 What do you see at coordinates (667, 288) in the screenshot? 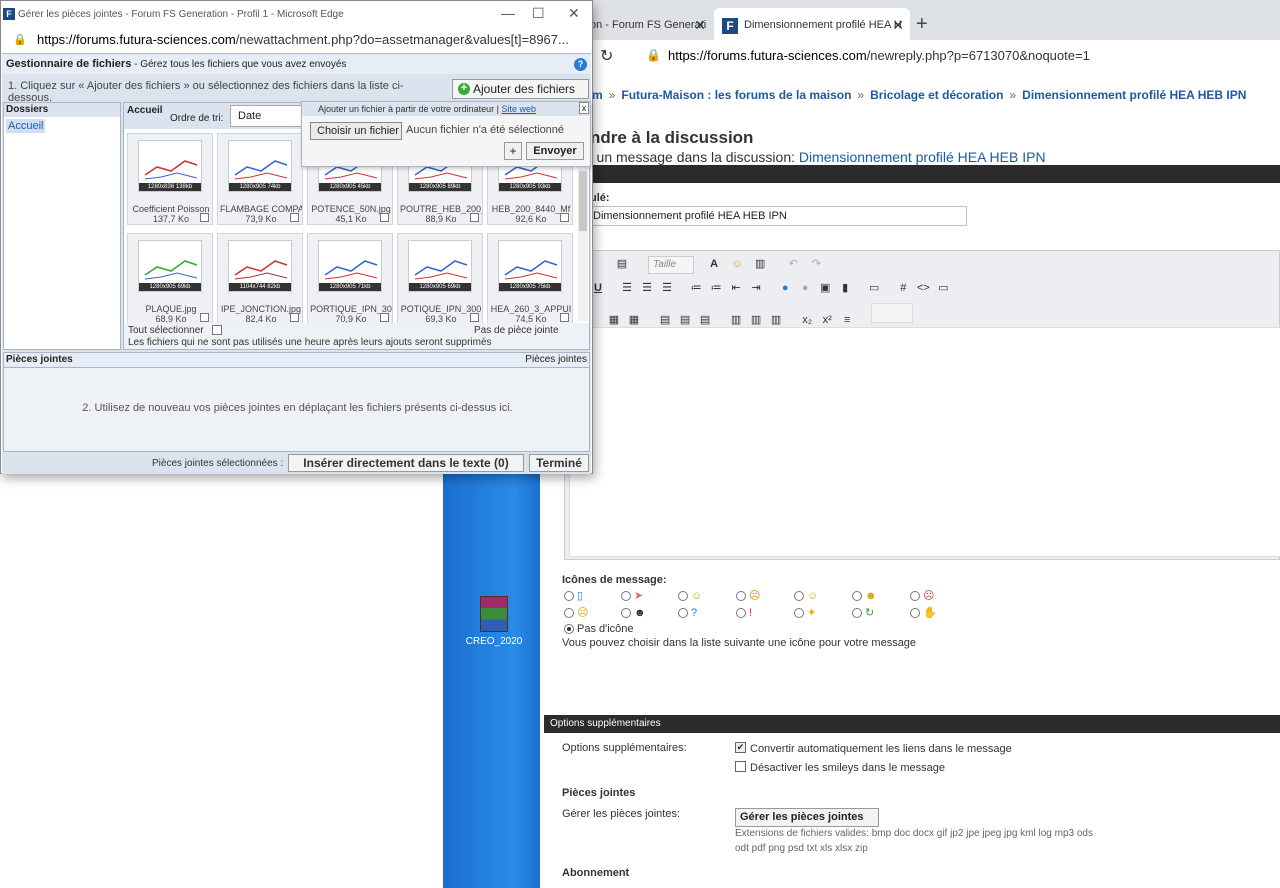
I see `align-right-icon: ☰` at bounding box center [667, 288].